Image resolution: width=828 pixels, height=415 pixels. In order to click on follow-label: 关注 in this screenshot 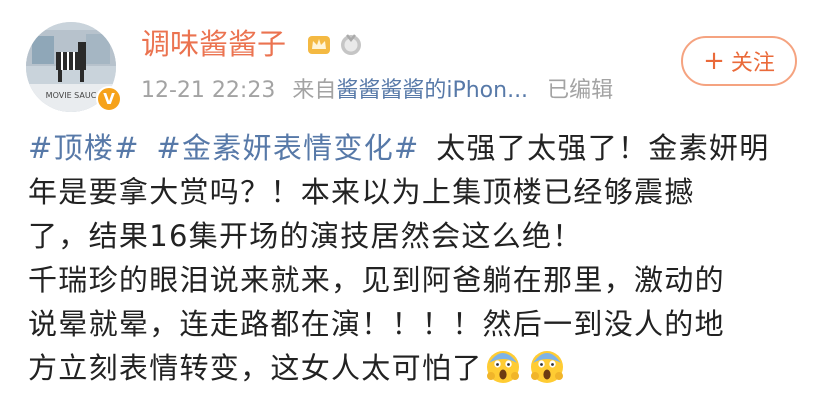, I will do `click(752, 63)`.